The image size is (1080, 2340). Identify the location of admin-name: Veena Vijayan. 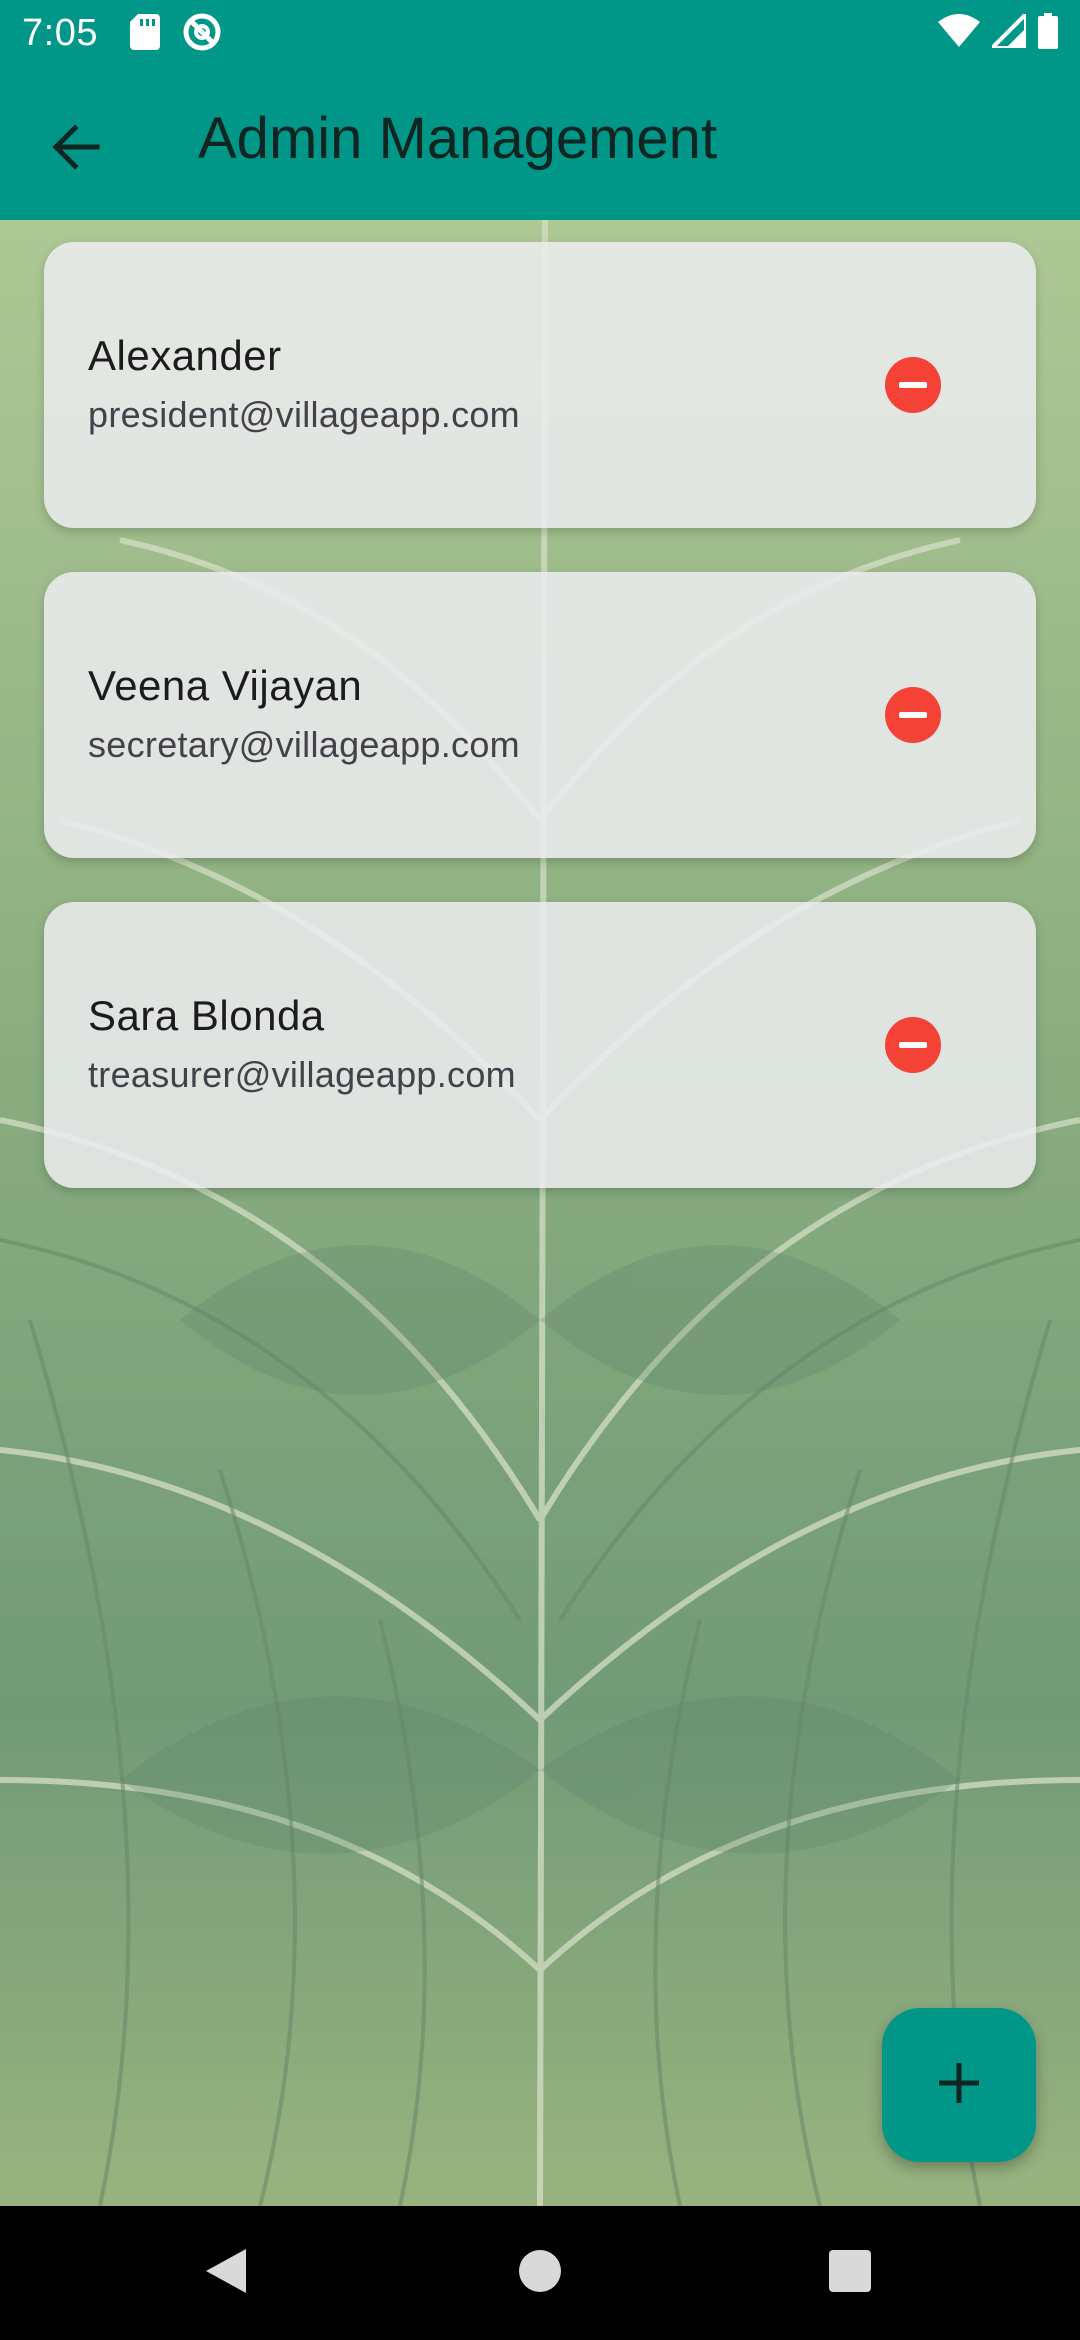
(225, 685).